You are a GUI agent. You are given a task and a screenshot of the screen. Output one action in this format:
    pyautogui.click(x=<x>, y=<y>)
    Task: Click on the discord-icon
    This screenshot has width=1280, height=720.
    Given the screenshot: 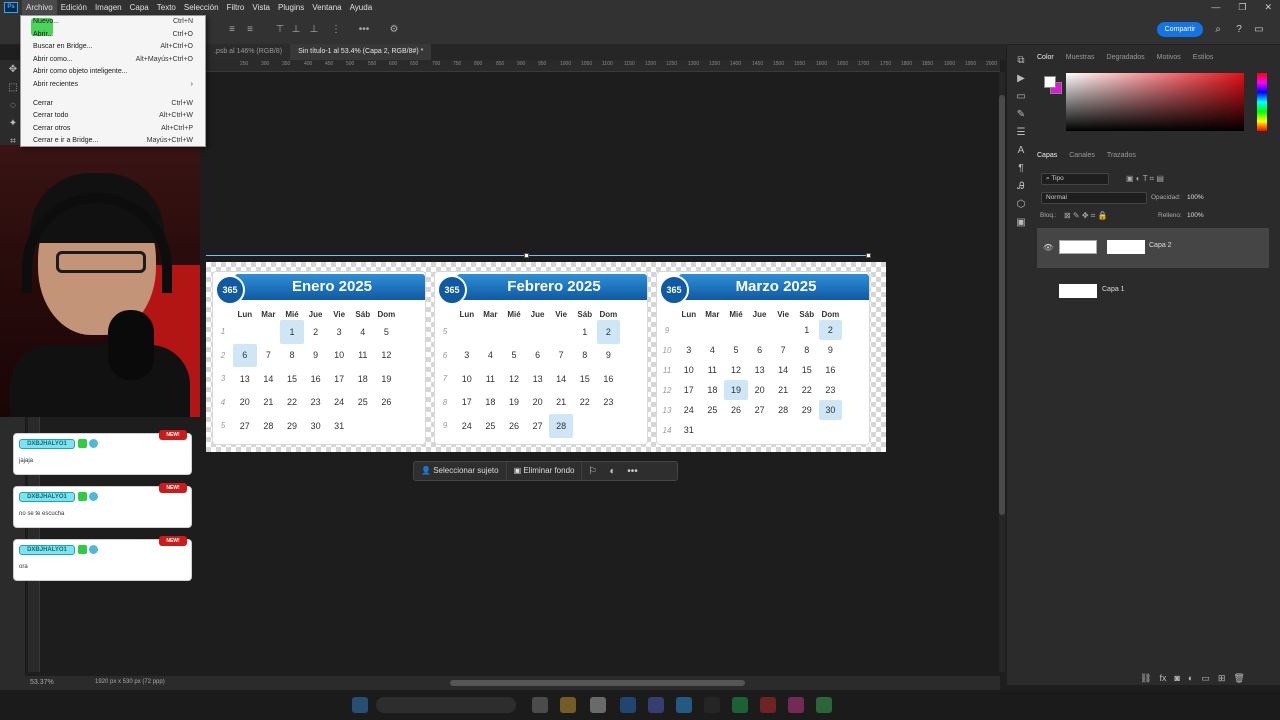 What is the action you would take?
    pyautogui.click(x=656, y=705)
    